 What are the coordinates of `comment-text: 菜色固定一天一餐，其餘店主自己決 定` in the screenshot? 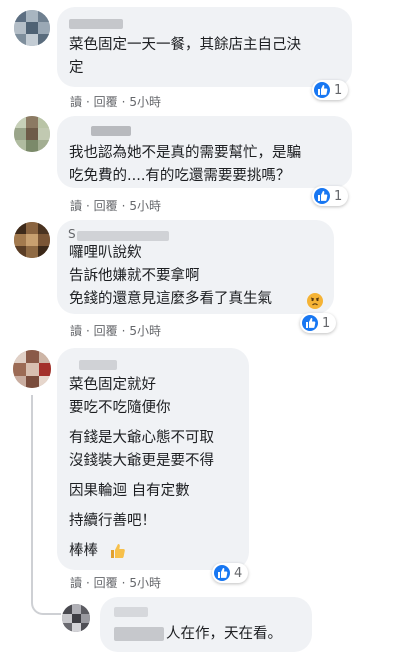 It's located at (185, 56).